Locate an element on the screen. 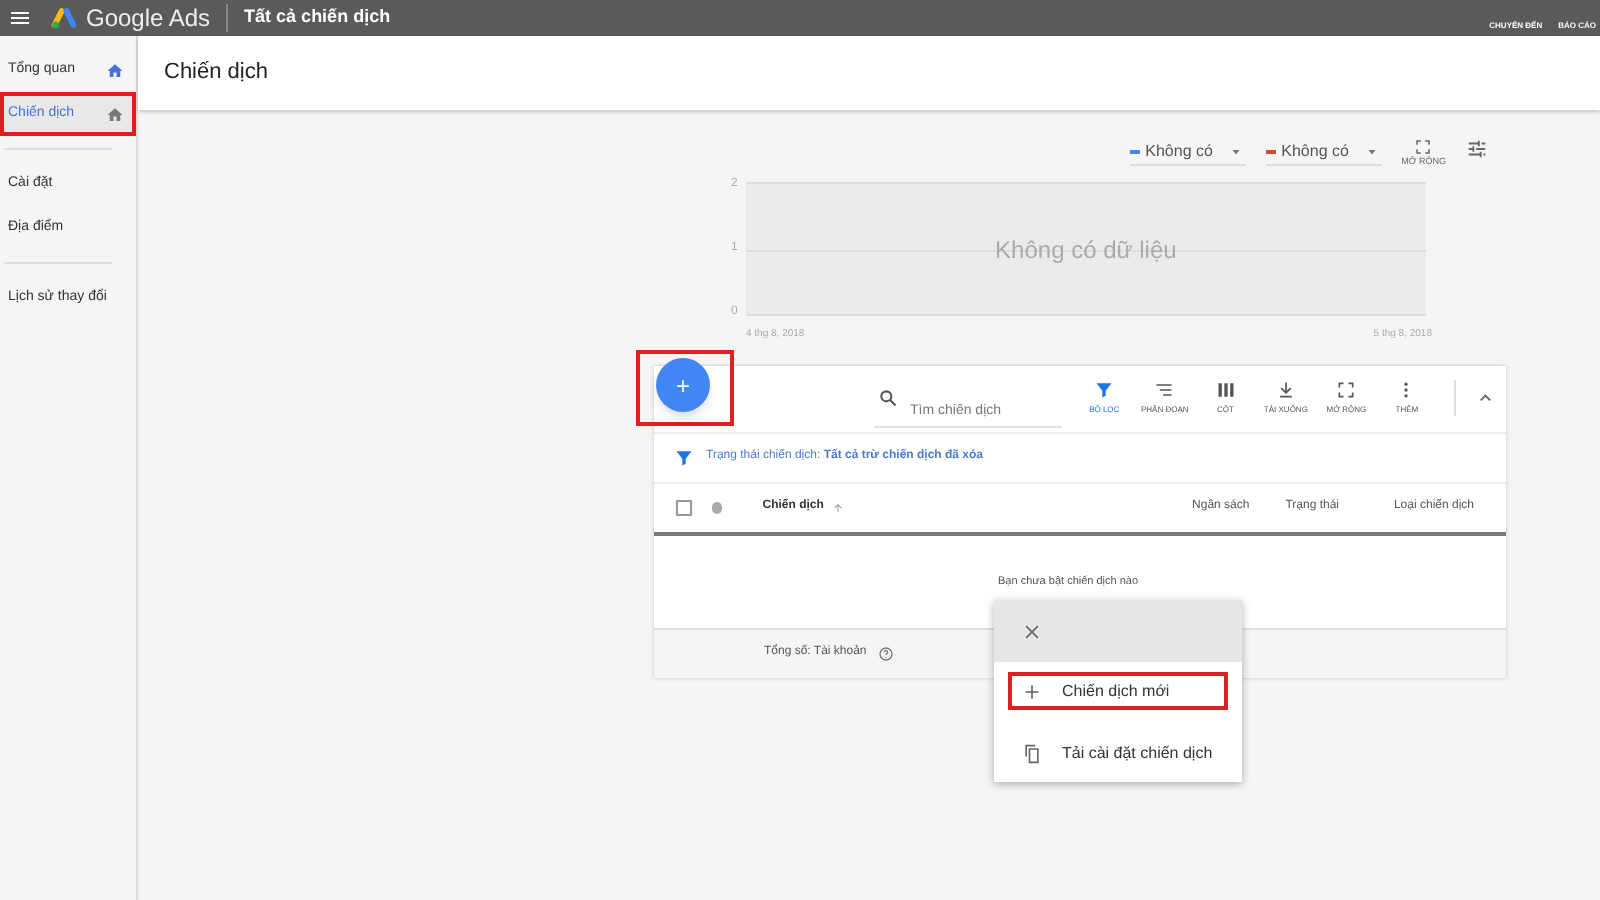 This screenshot has height=900, width=1600. product-name: Google Ads is located at coordinates (148, 19).